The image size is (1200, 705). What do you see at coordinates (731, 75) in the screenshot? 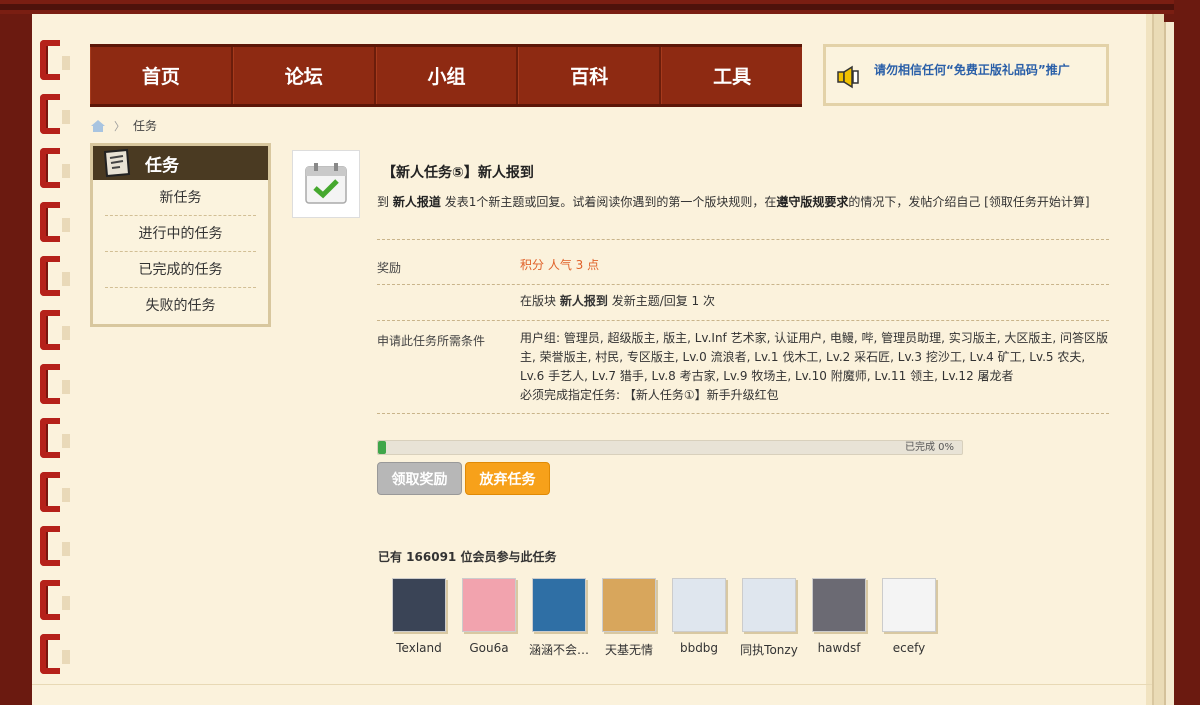
I see `nav-tools: 工具` at bounding box center [731, 75].